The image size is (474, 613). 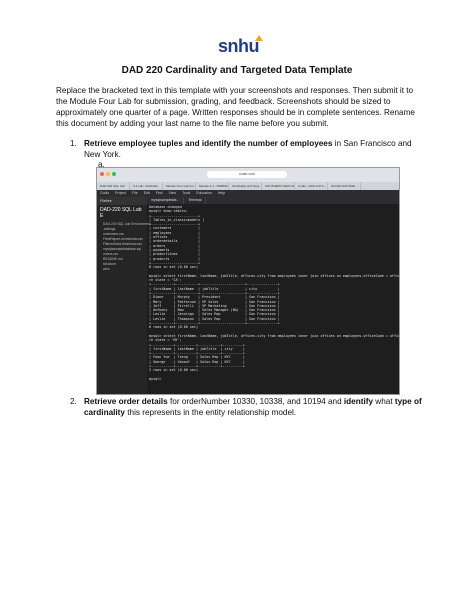 I want to click on file-item: mysqlsampledatabase.sql, so click(x=122, y=248).